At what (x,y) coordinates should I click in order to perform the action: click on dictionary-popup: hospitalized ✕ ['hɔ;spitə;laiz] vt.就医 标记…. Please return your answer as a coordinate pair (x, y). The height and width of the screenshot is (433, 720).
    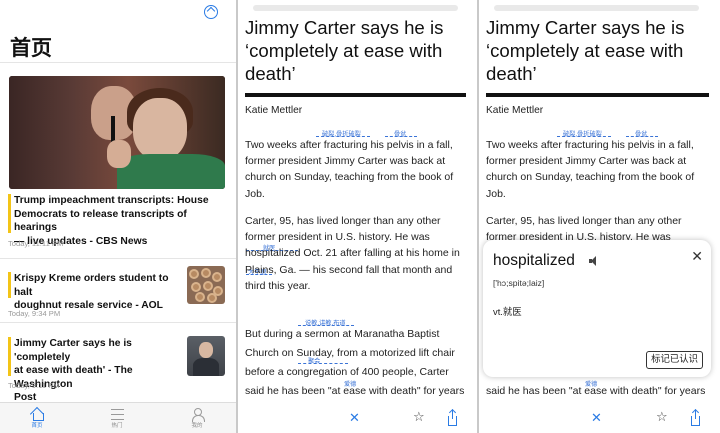
    Looking at the image, I should click on (597, 308).